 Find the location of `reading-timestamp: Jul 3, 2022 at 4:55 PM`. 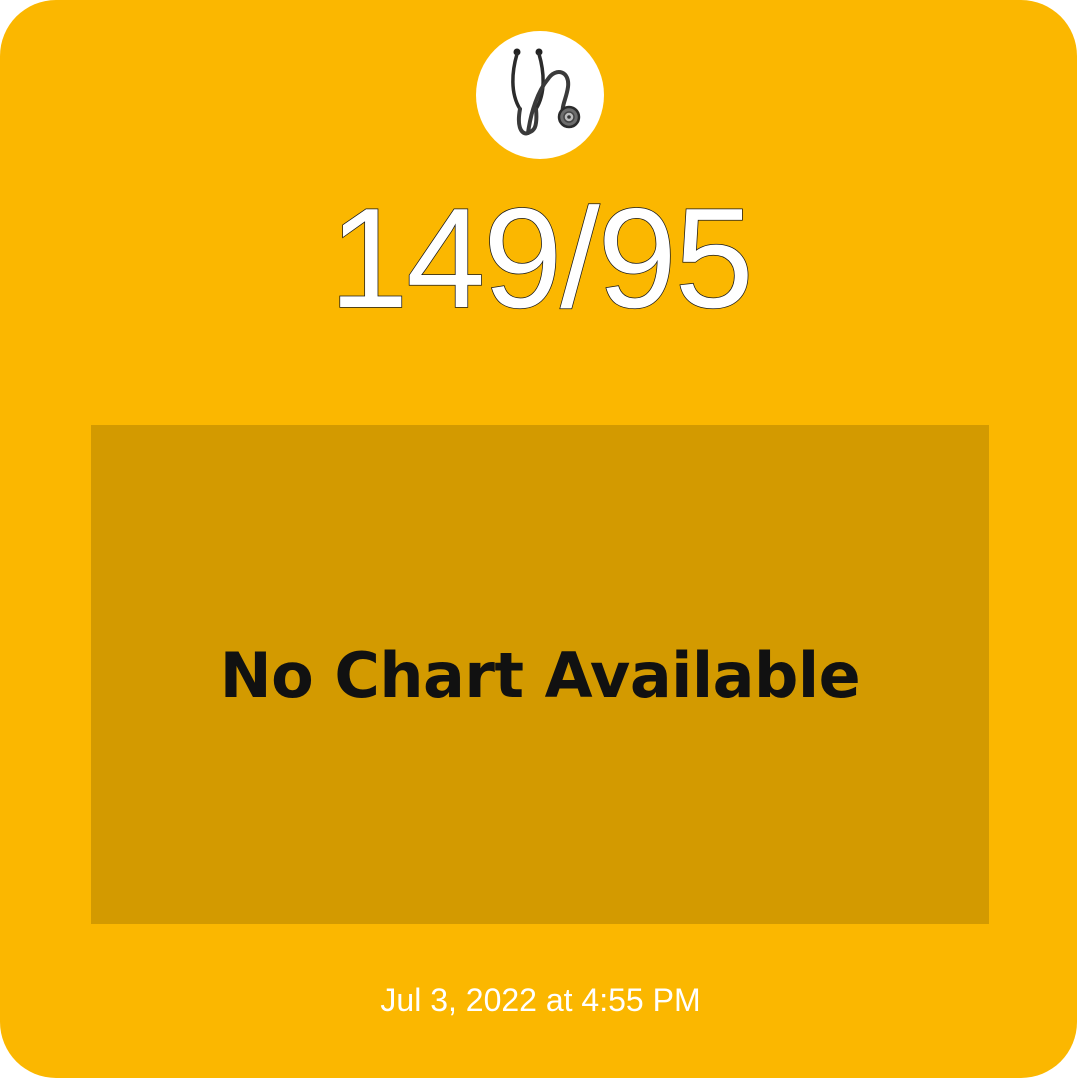

reading-timestamp: Jul 3, 2022 at 4:55 PM is located at coordinates (540, 1000).